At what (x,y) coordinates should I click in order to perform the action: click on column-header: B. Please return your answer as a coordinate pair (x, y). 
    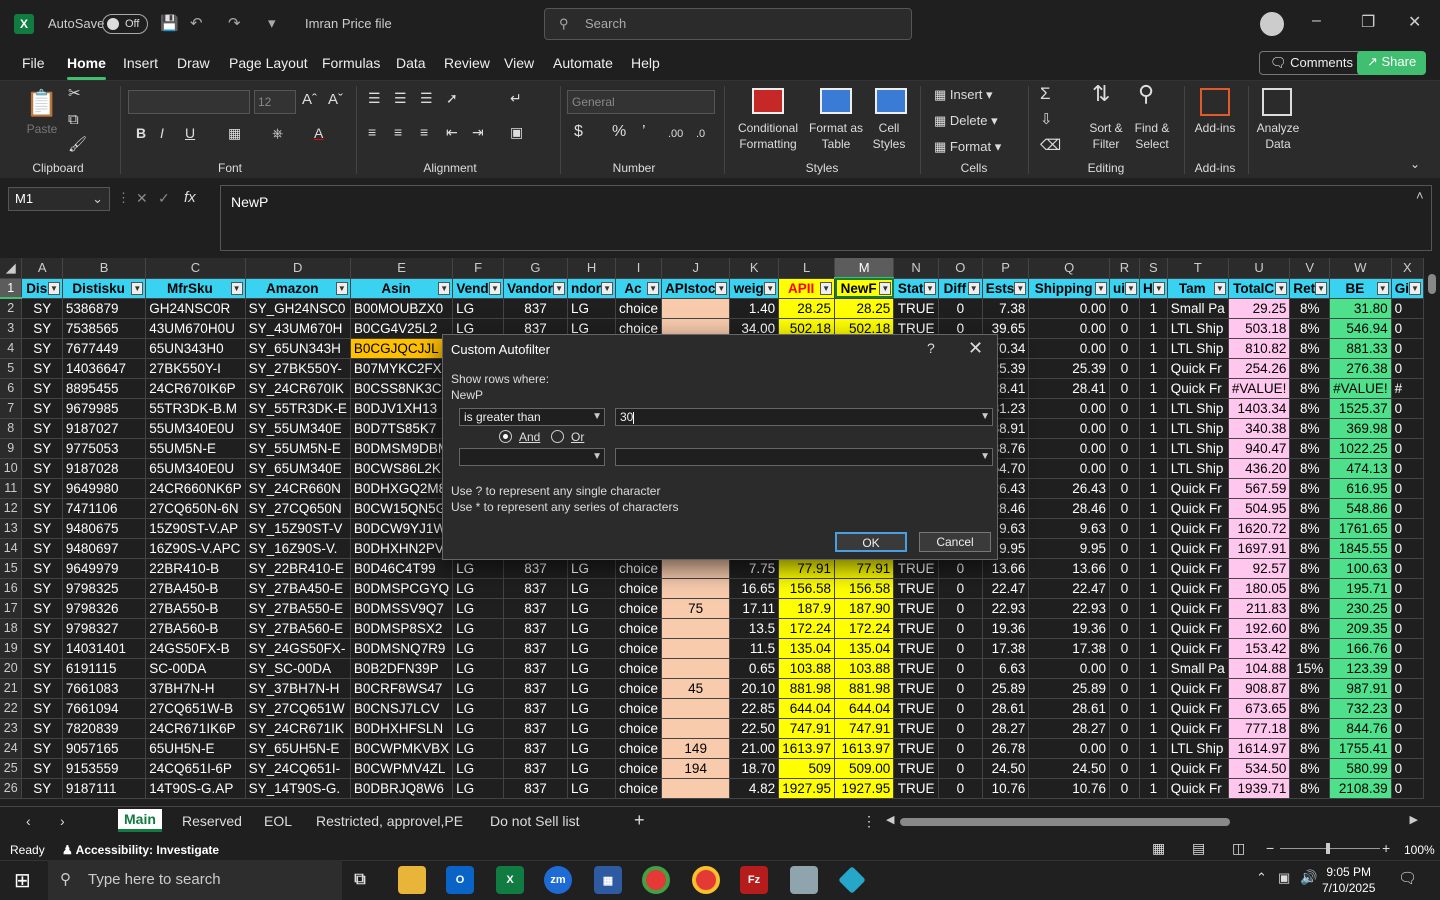
    Looking at the image, I should click on (104, 268).